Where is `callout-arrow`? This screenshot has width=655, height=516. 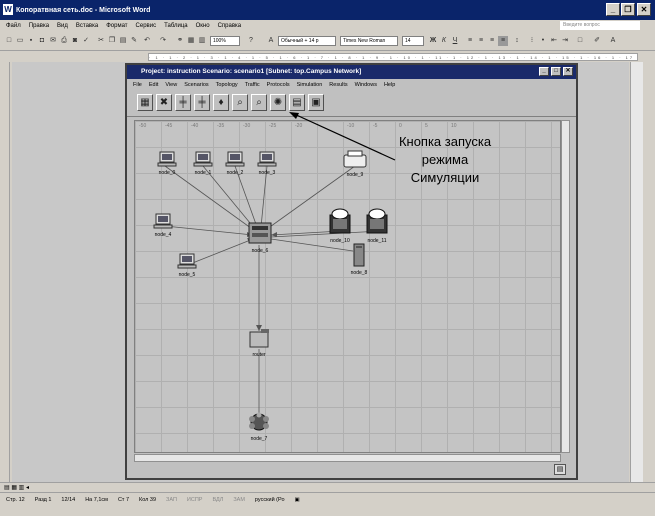 callout-arrow is located at coordinates (342, 136).